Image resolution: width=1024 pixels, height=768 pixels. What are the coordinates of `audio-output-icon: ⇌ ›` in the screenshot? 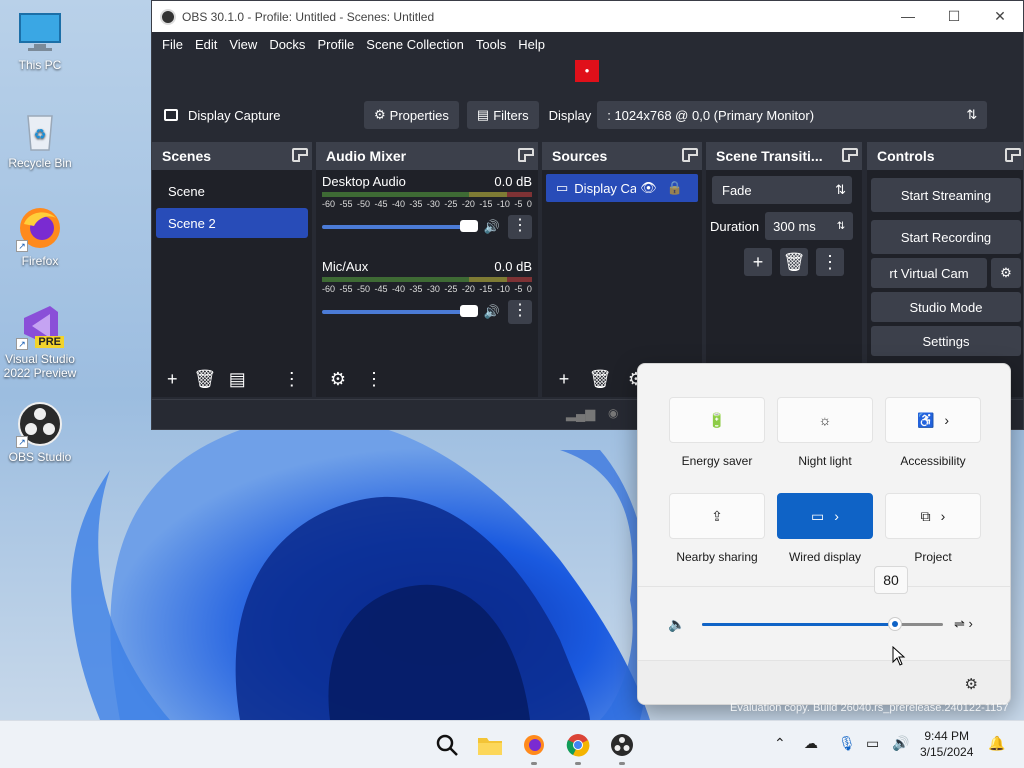 It's located at (963, 624).